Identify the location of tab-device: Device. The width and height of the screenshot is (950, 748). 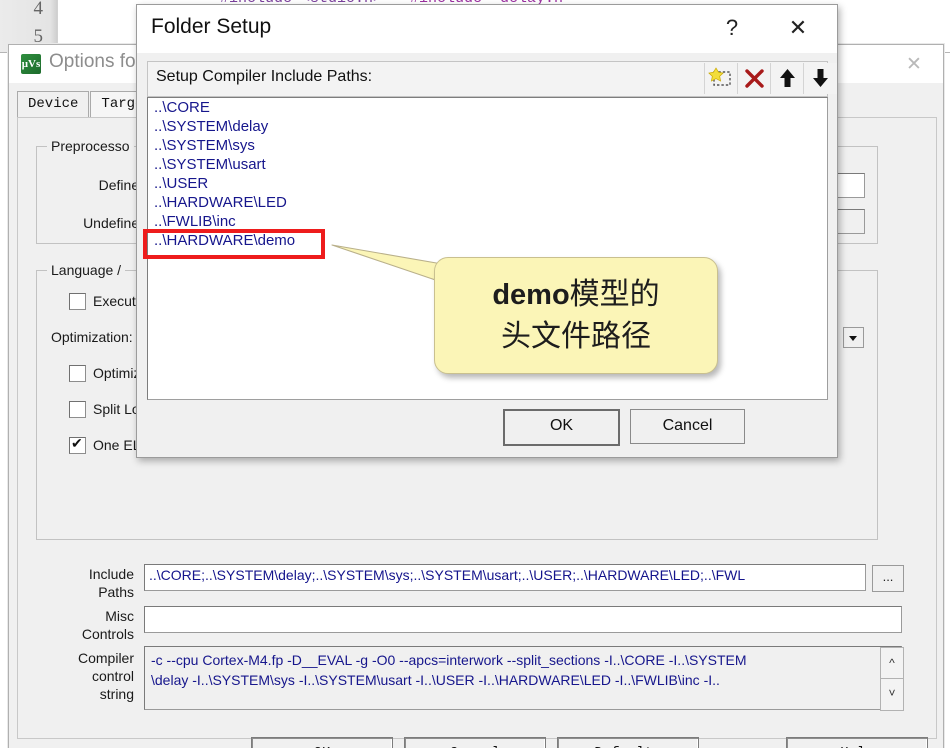
(53, 104).